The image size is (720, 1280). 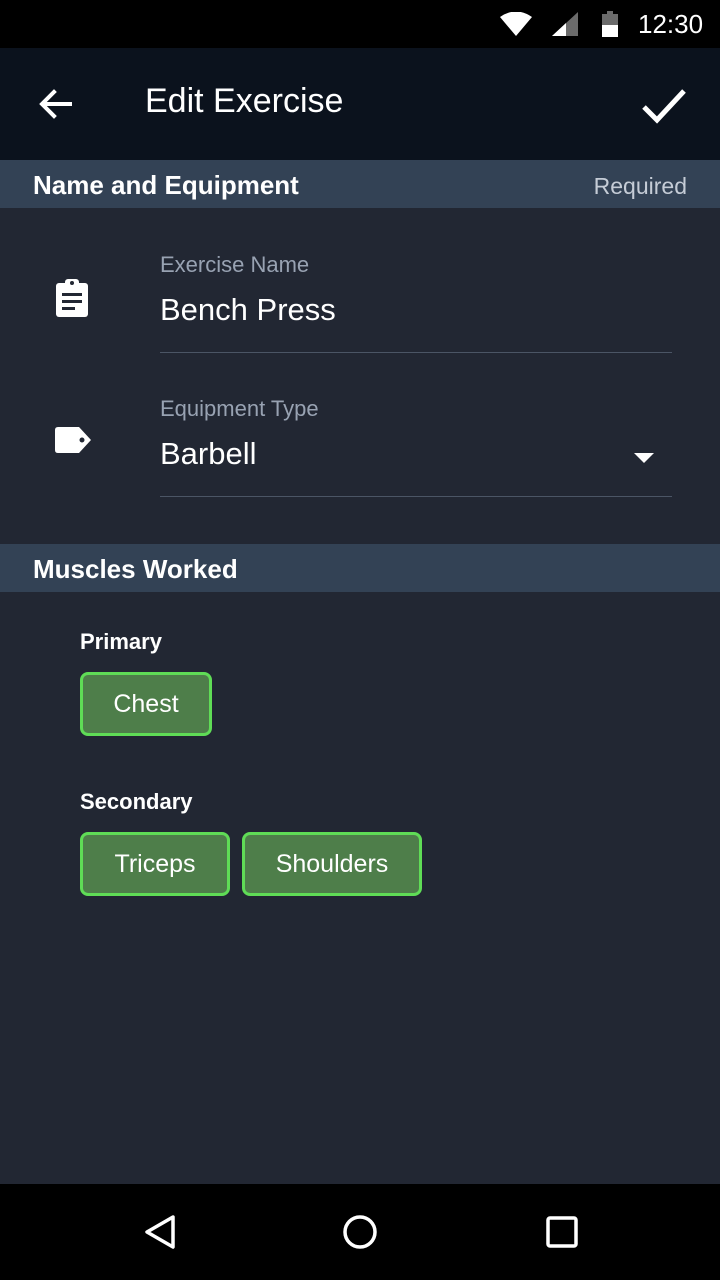 What do you see at coordinates (135, 569) in the screenshot?
I see `section-title: Muscles Worked` at bounding box center [135, 569].